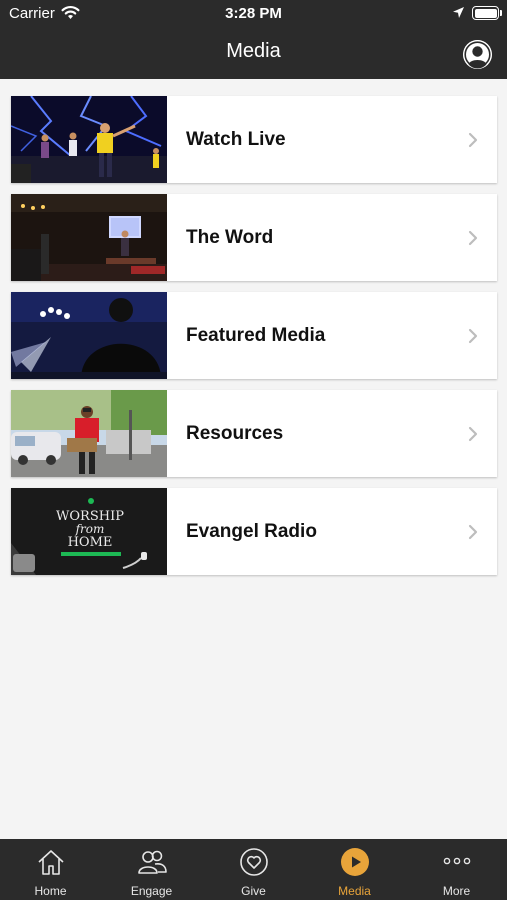 The width and height of the screenshot is (507, 900). I want to click on menu-item-resources: Resources, so click(254, 433).